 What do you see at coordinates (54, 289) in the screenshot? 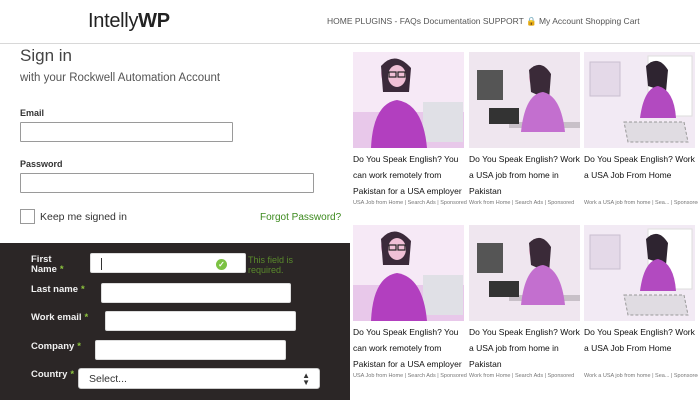
I see `last-name-label-text: Last name` at bounding box center [54, 289].